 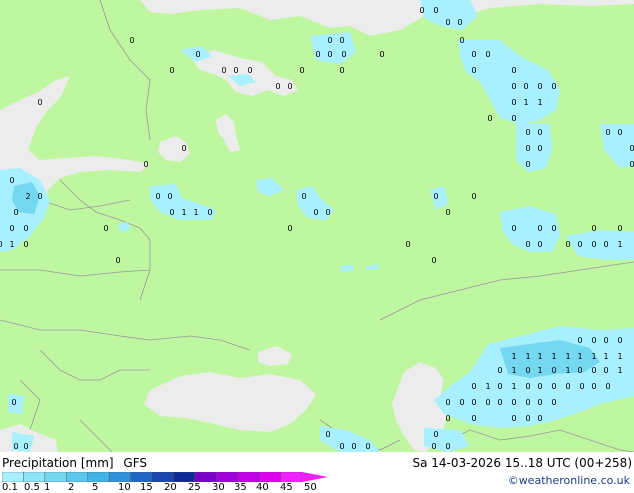 What do you see at coordinates (194, 487) in the screenshot?
I see `color-scale-tick-label: 25` at bounding box center [194, 487].